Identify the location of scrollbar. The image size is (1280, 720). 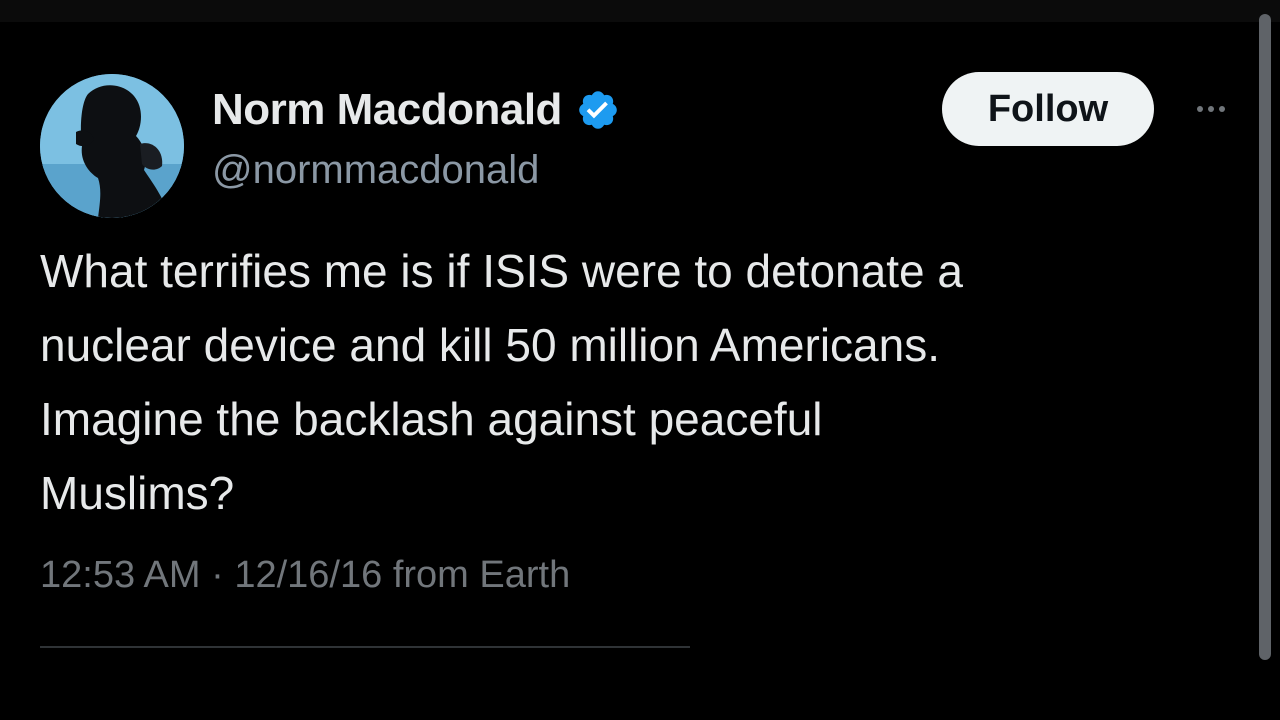
(1265, 337).